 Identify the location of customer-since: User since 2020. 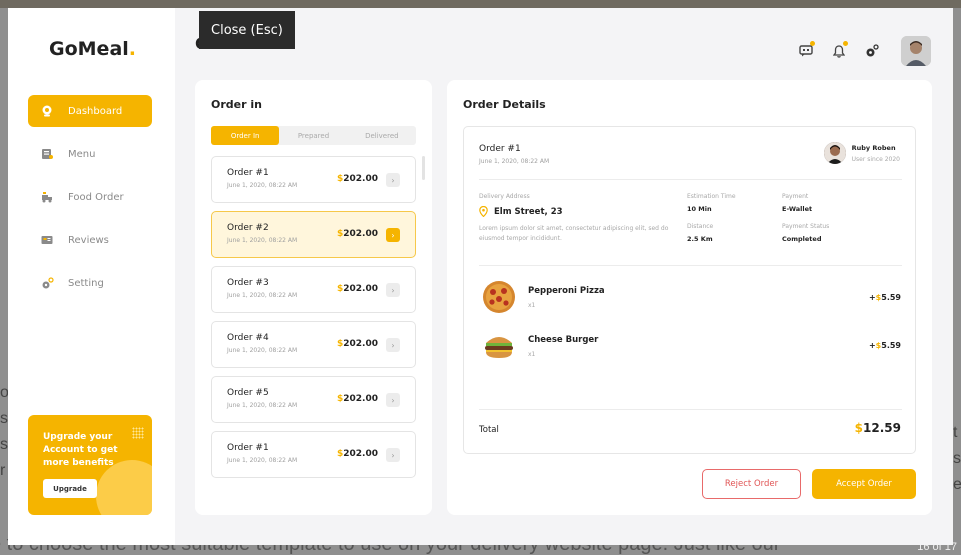
(875, 159).